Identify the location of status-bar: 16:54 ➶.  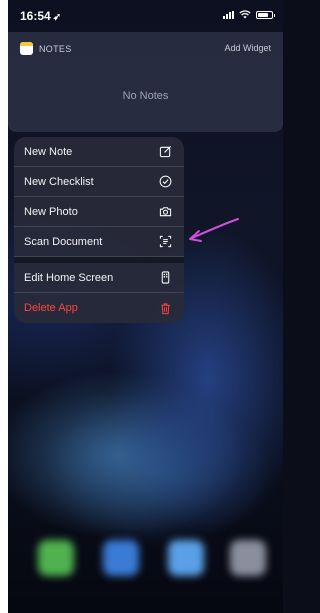
(145, 15).